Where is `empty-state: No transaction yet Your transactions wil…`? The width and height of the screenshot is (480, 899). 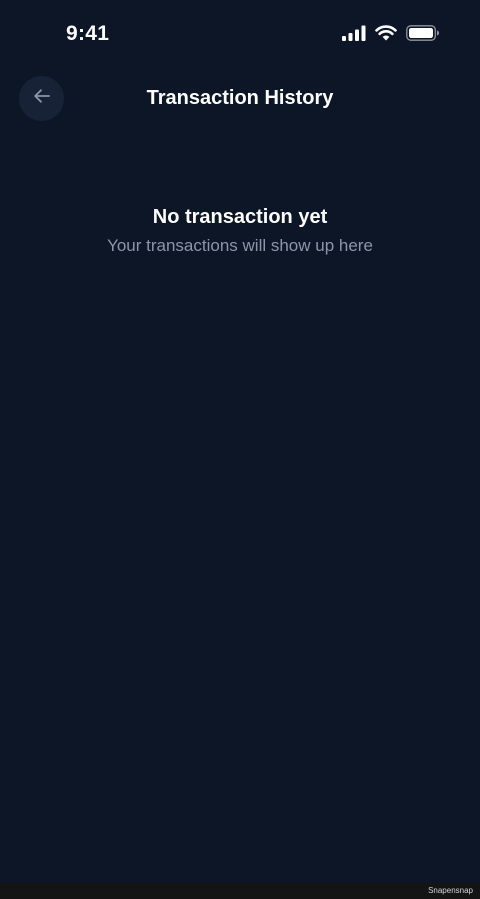 empty-state: No transaction yet Your transactions wil… is located at coordinates (240, 231).